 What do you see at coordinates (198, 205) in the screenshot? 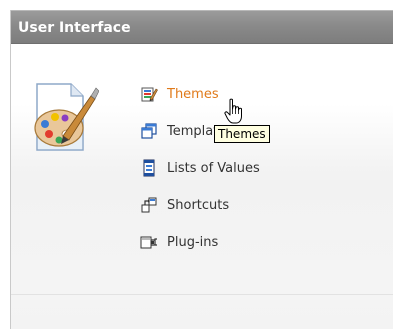
I see `link-label: Shortcuts` at bounding box center [198, 205].